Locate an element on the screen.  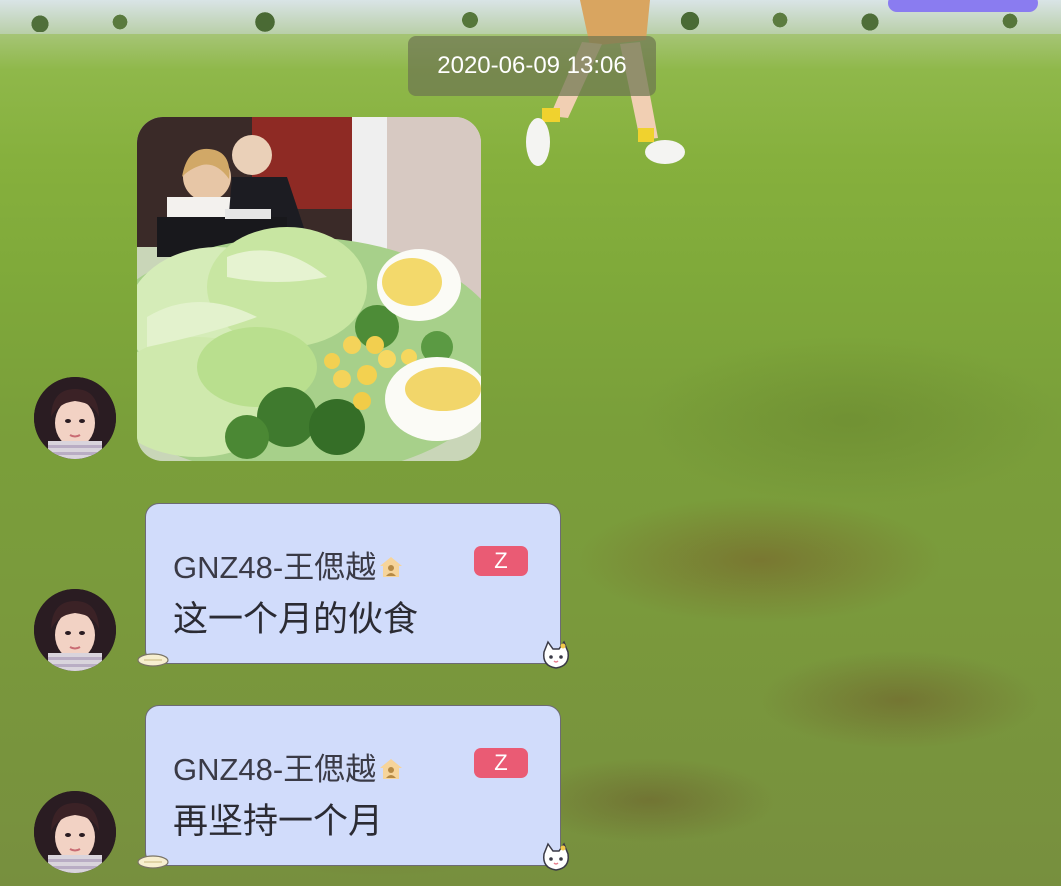
salad-photo-icon is located at coordinates (309, 289).